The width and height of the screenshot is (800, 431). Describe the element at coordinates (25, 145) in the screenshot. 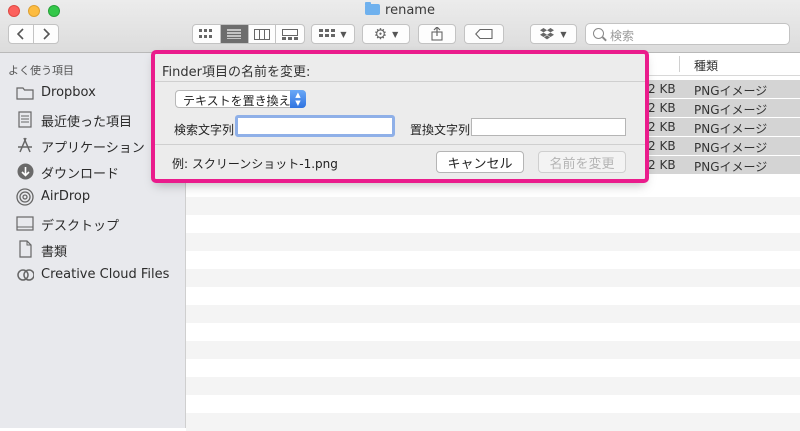

I see `applications-icon` at that location.